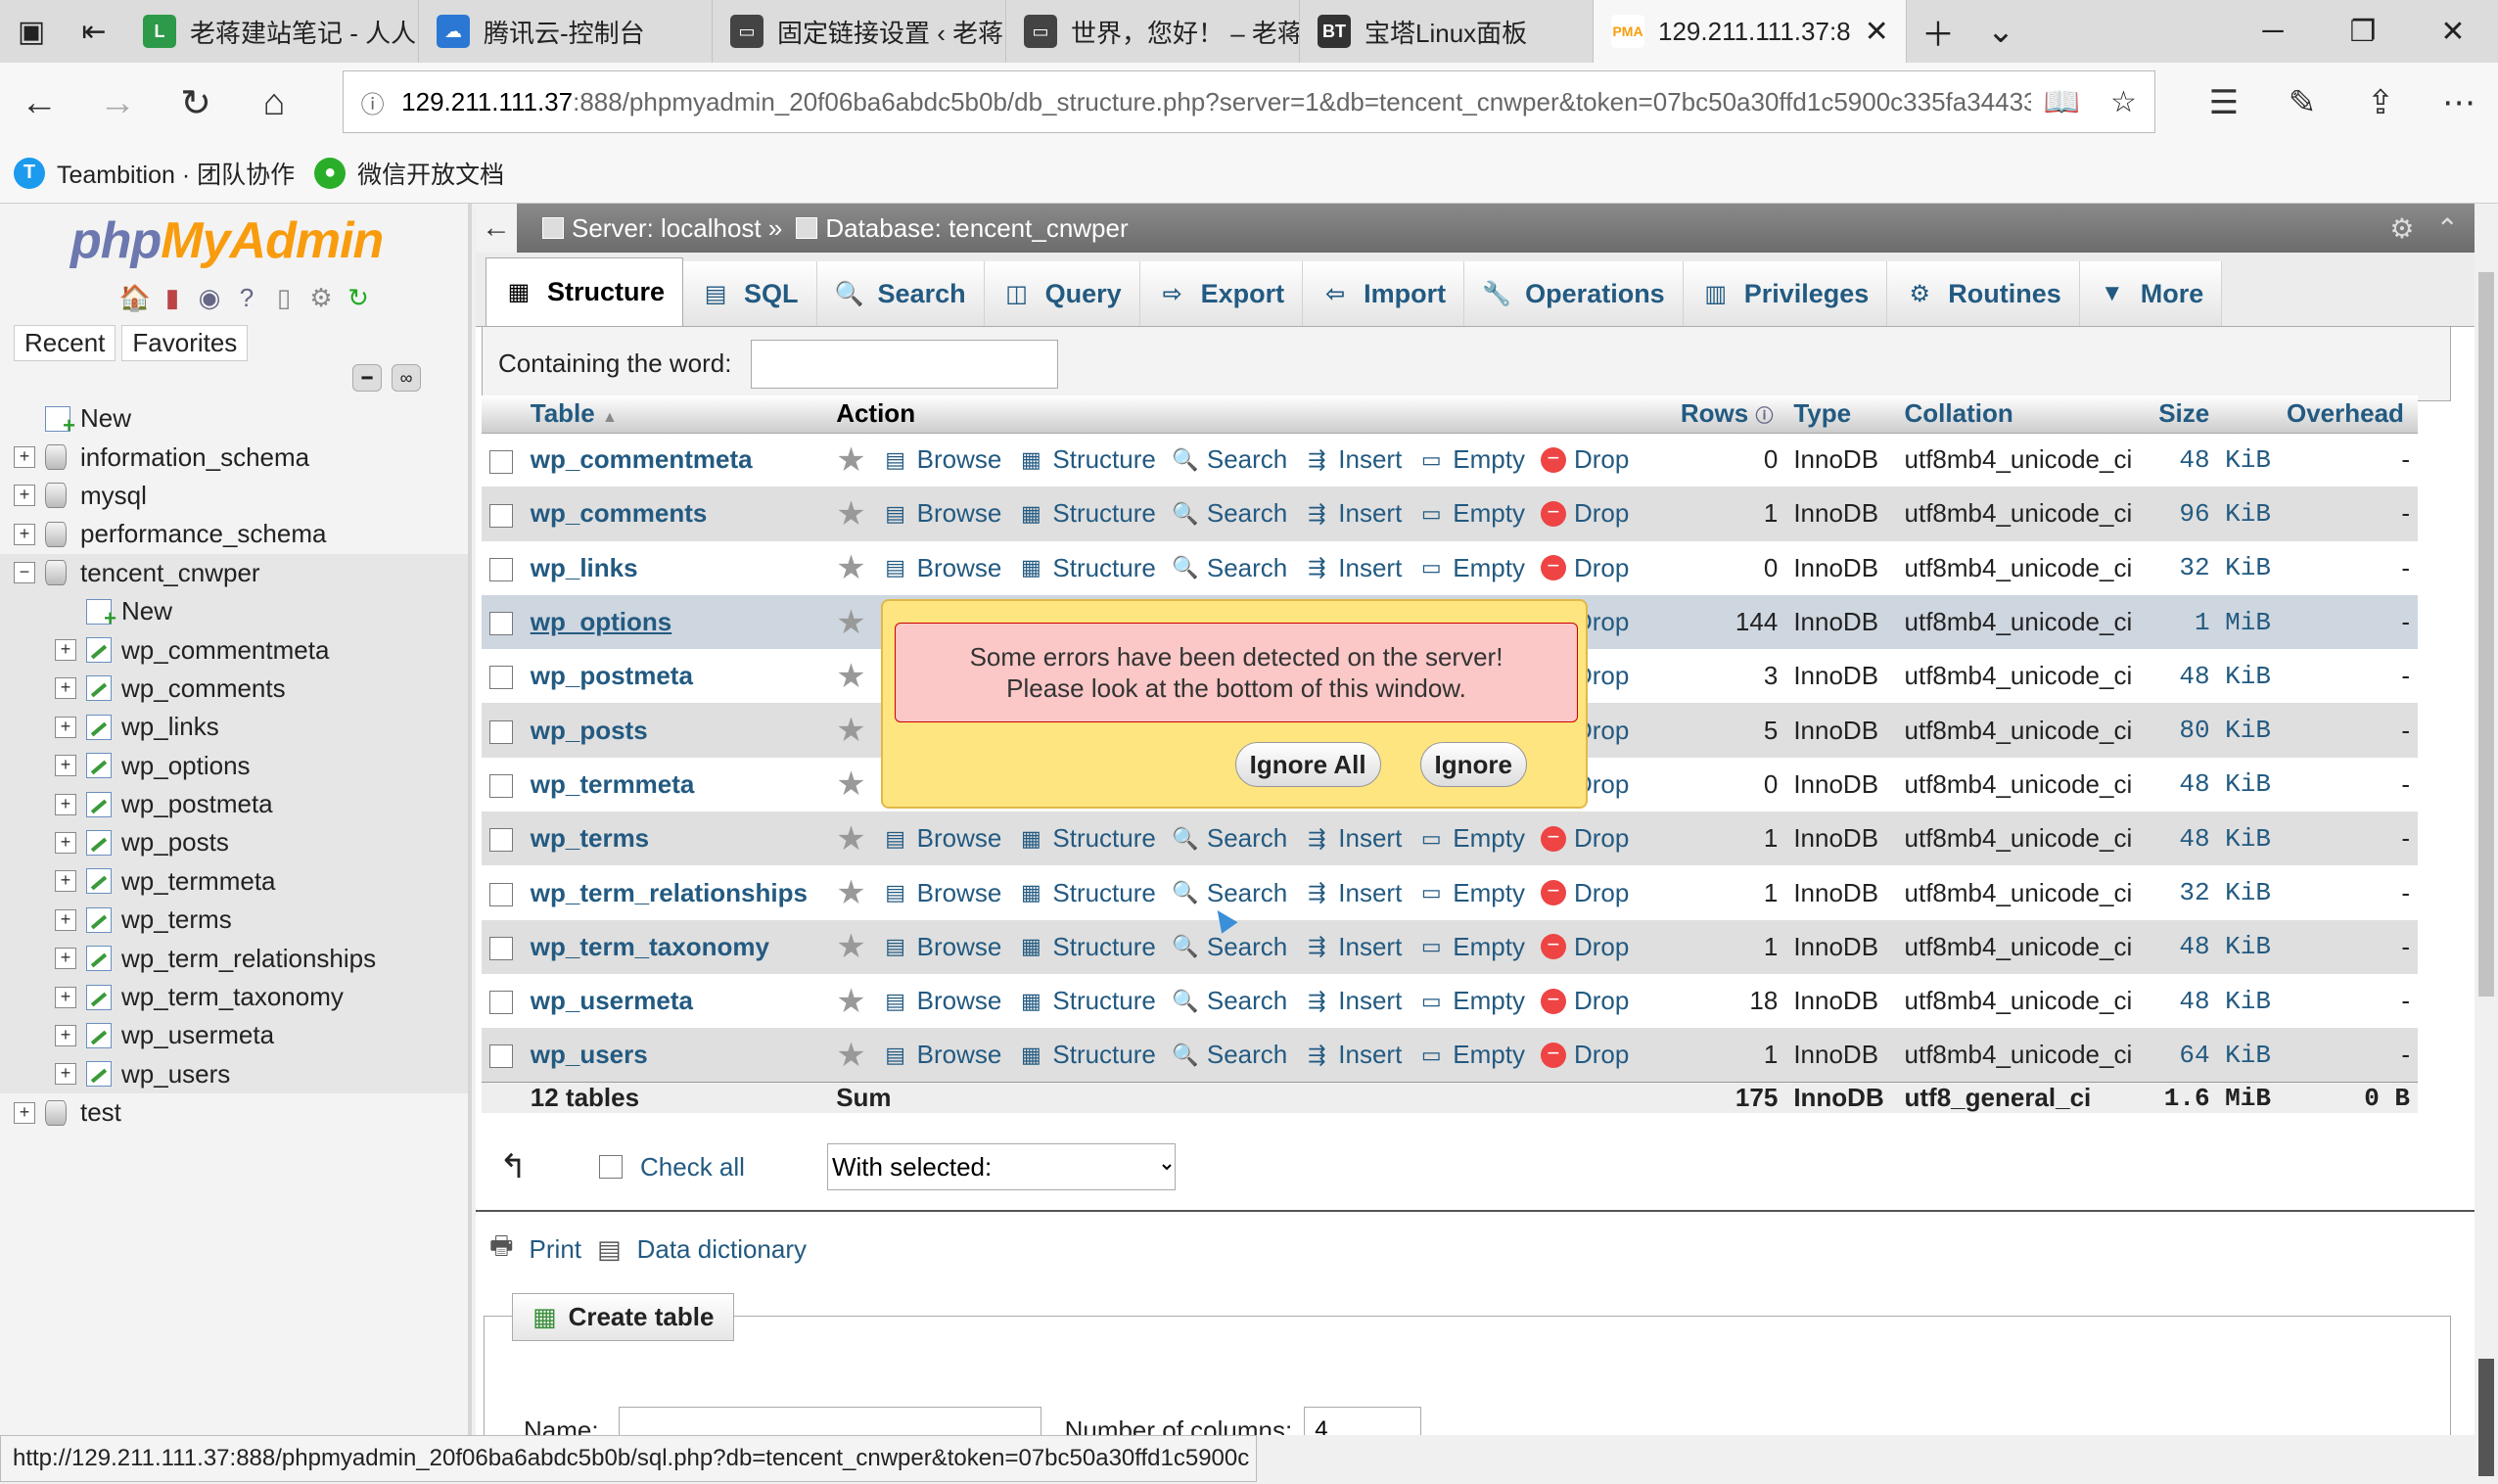 The height and width of the screenshot is (1484, 2498). What do you see at coordinates (321, 297) in the screenshot?
I see `settings-gear-icon: ⚙` at bounding box center [321, 297].